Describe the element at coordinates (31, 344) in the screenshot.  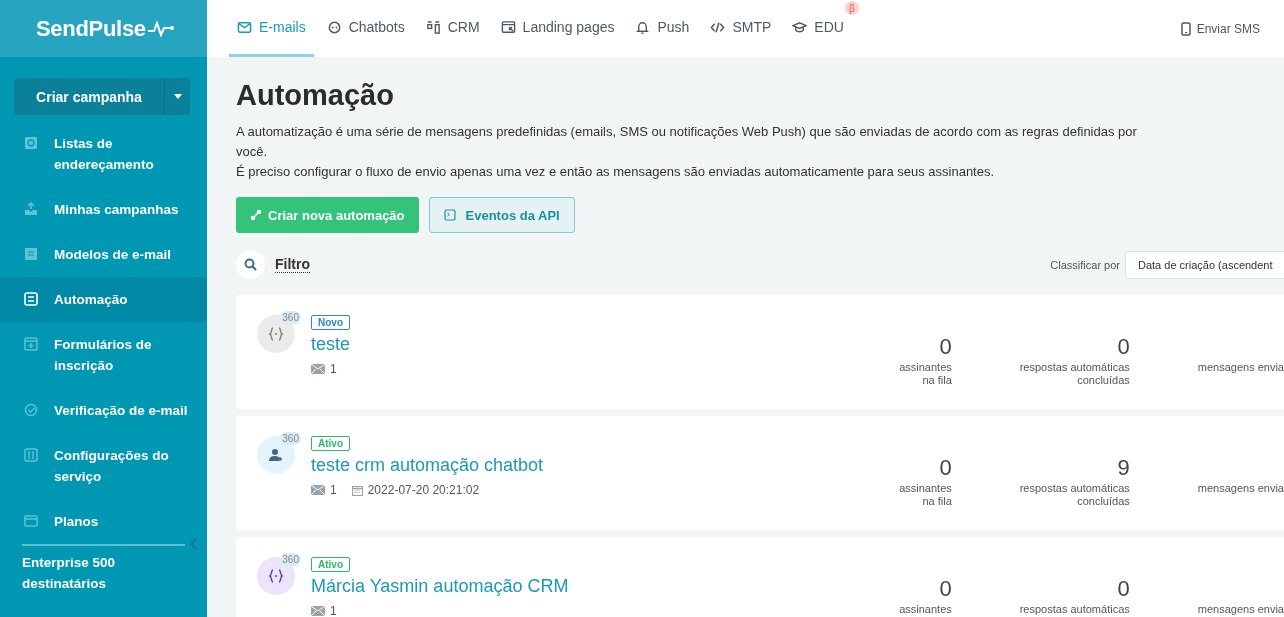
I see `form-plus-icon` at that location.